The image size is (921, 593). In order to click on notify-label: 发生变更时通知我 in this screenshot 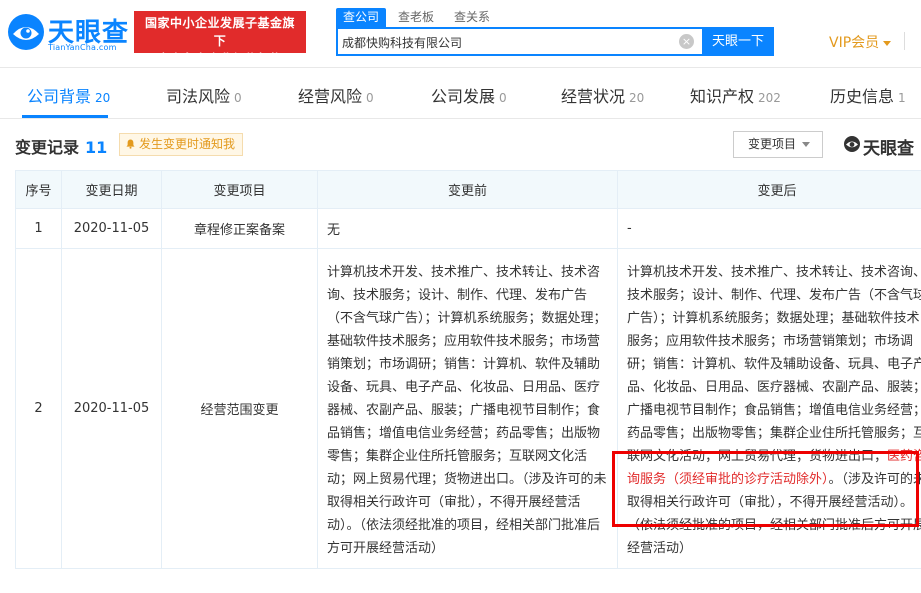, I will do `click(187, 144)`.